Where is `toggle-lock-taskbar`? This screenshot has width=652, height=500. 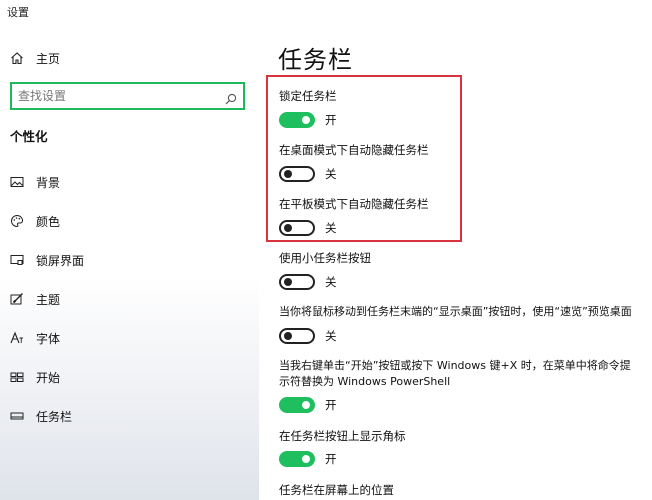
toggle-lock-taskbar is located at coordinates (297, 120).